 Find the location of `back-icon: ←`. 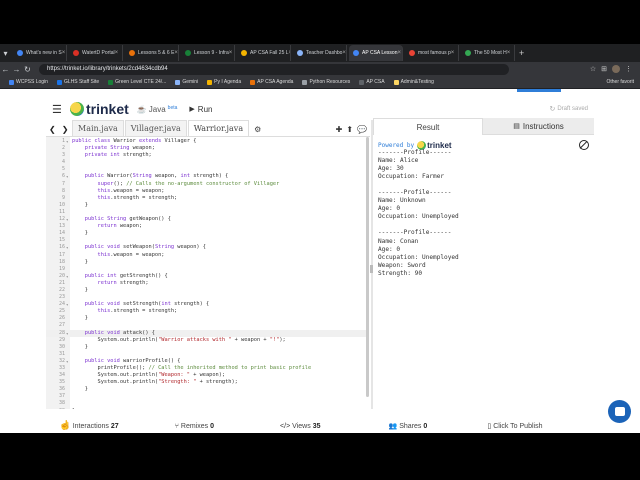

back-icon: ← is located at coordinates (5, 69).